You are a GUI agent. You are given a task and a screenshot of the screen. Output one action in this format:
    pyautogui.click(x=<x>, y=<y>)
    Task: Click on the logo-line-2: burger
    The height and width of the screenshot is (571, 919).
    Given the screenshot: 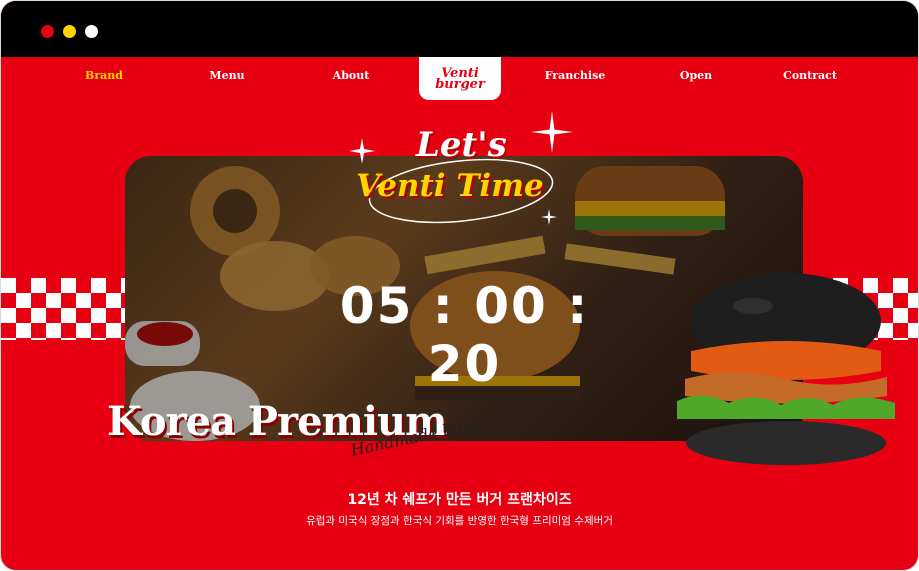 What is the action you would take?
    pyautogui.click(x=460, y=84)
    